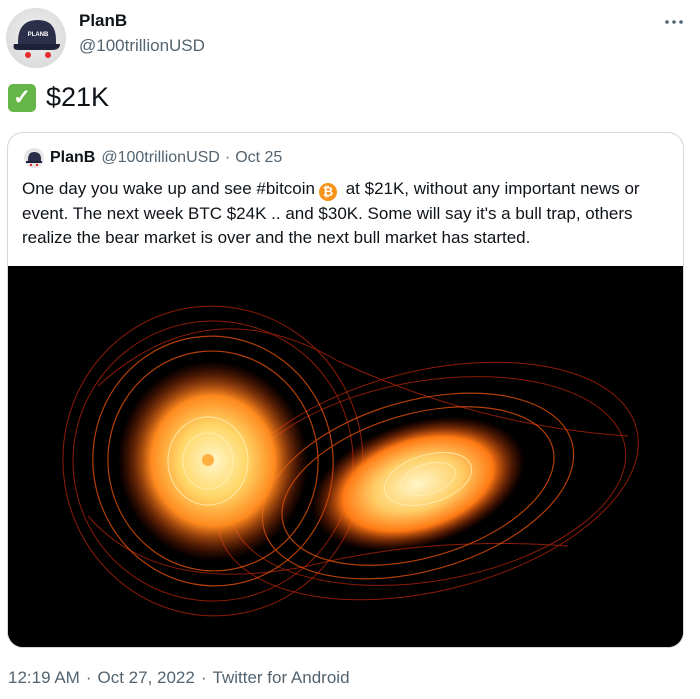 Image resolution: width=700 pixels, height=699 pixels. What do you see at coordinates (327, 192) in the screenshot?
I see `bitcoin-icon: ₿` at bounding box center [327, 192].